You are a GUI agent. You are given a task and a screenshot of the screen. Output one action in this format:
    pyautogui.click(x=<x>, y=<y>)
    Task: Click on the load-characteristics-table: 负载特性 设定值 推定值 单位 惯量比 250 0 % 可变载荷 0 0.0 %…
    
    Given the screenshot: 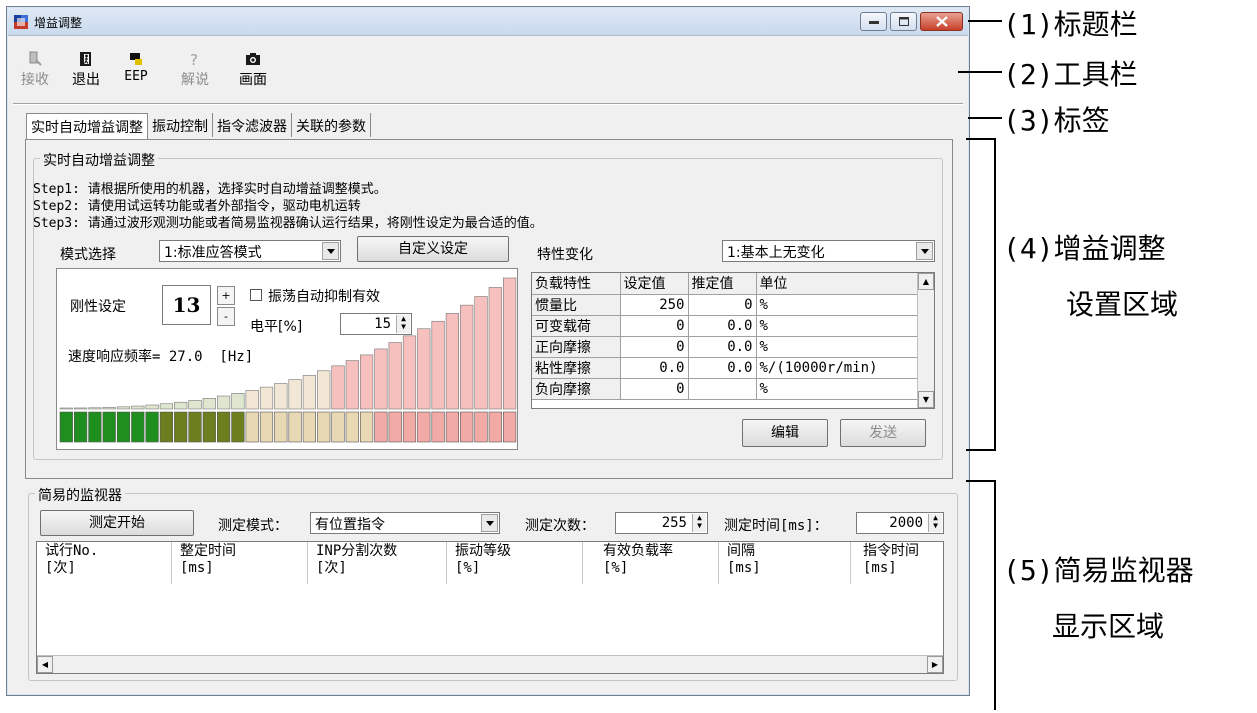 What is the action you would take?
    pyautogui.click(x=733, y=340)
    